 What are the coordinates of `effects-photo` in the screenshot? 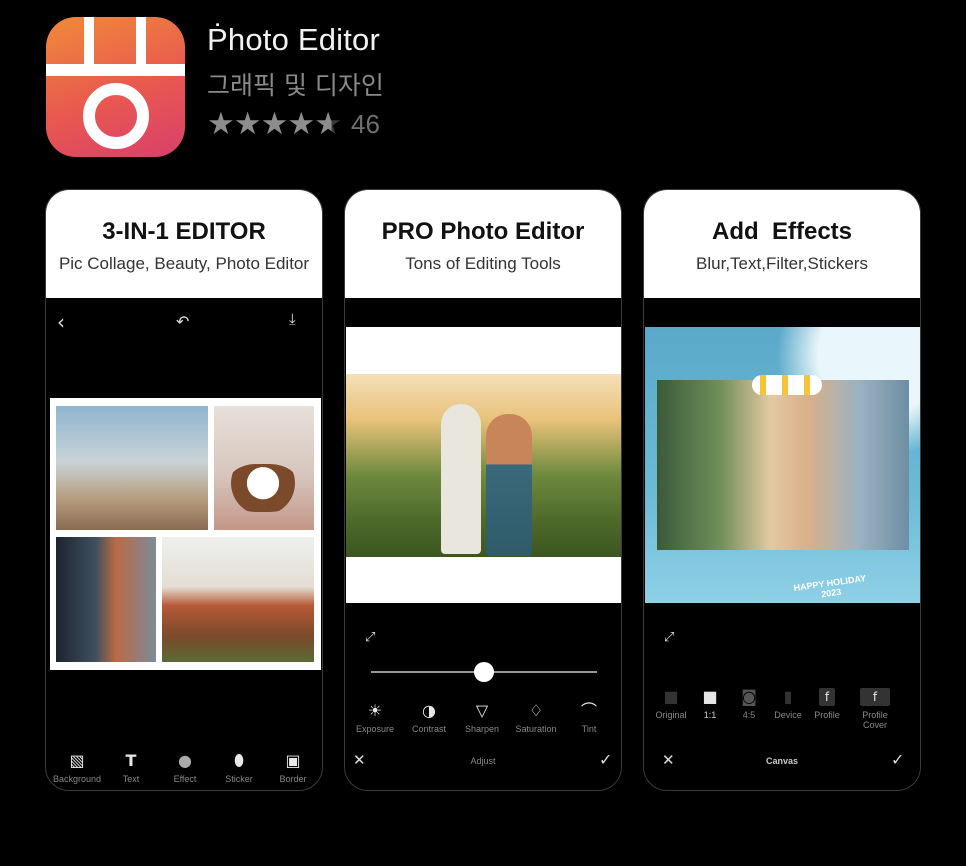 It's located at (783, 462).